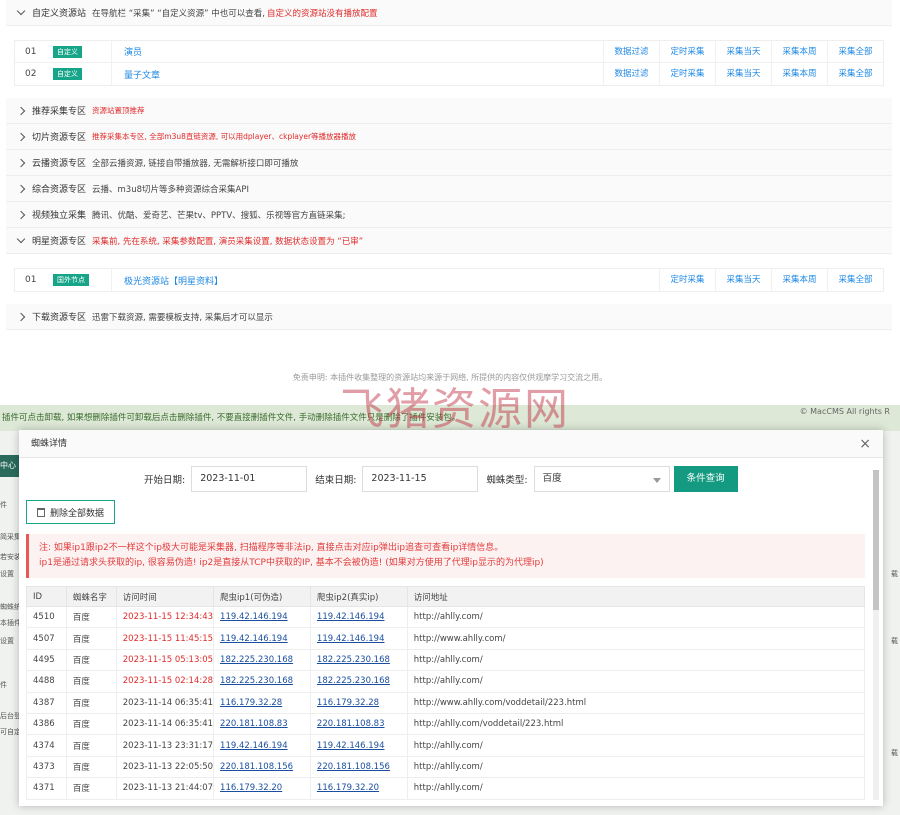 The image size is (900, 815). I want to click on spider-type-select: 百度, so click(601, 479).